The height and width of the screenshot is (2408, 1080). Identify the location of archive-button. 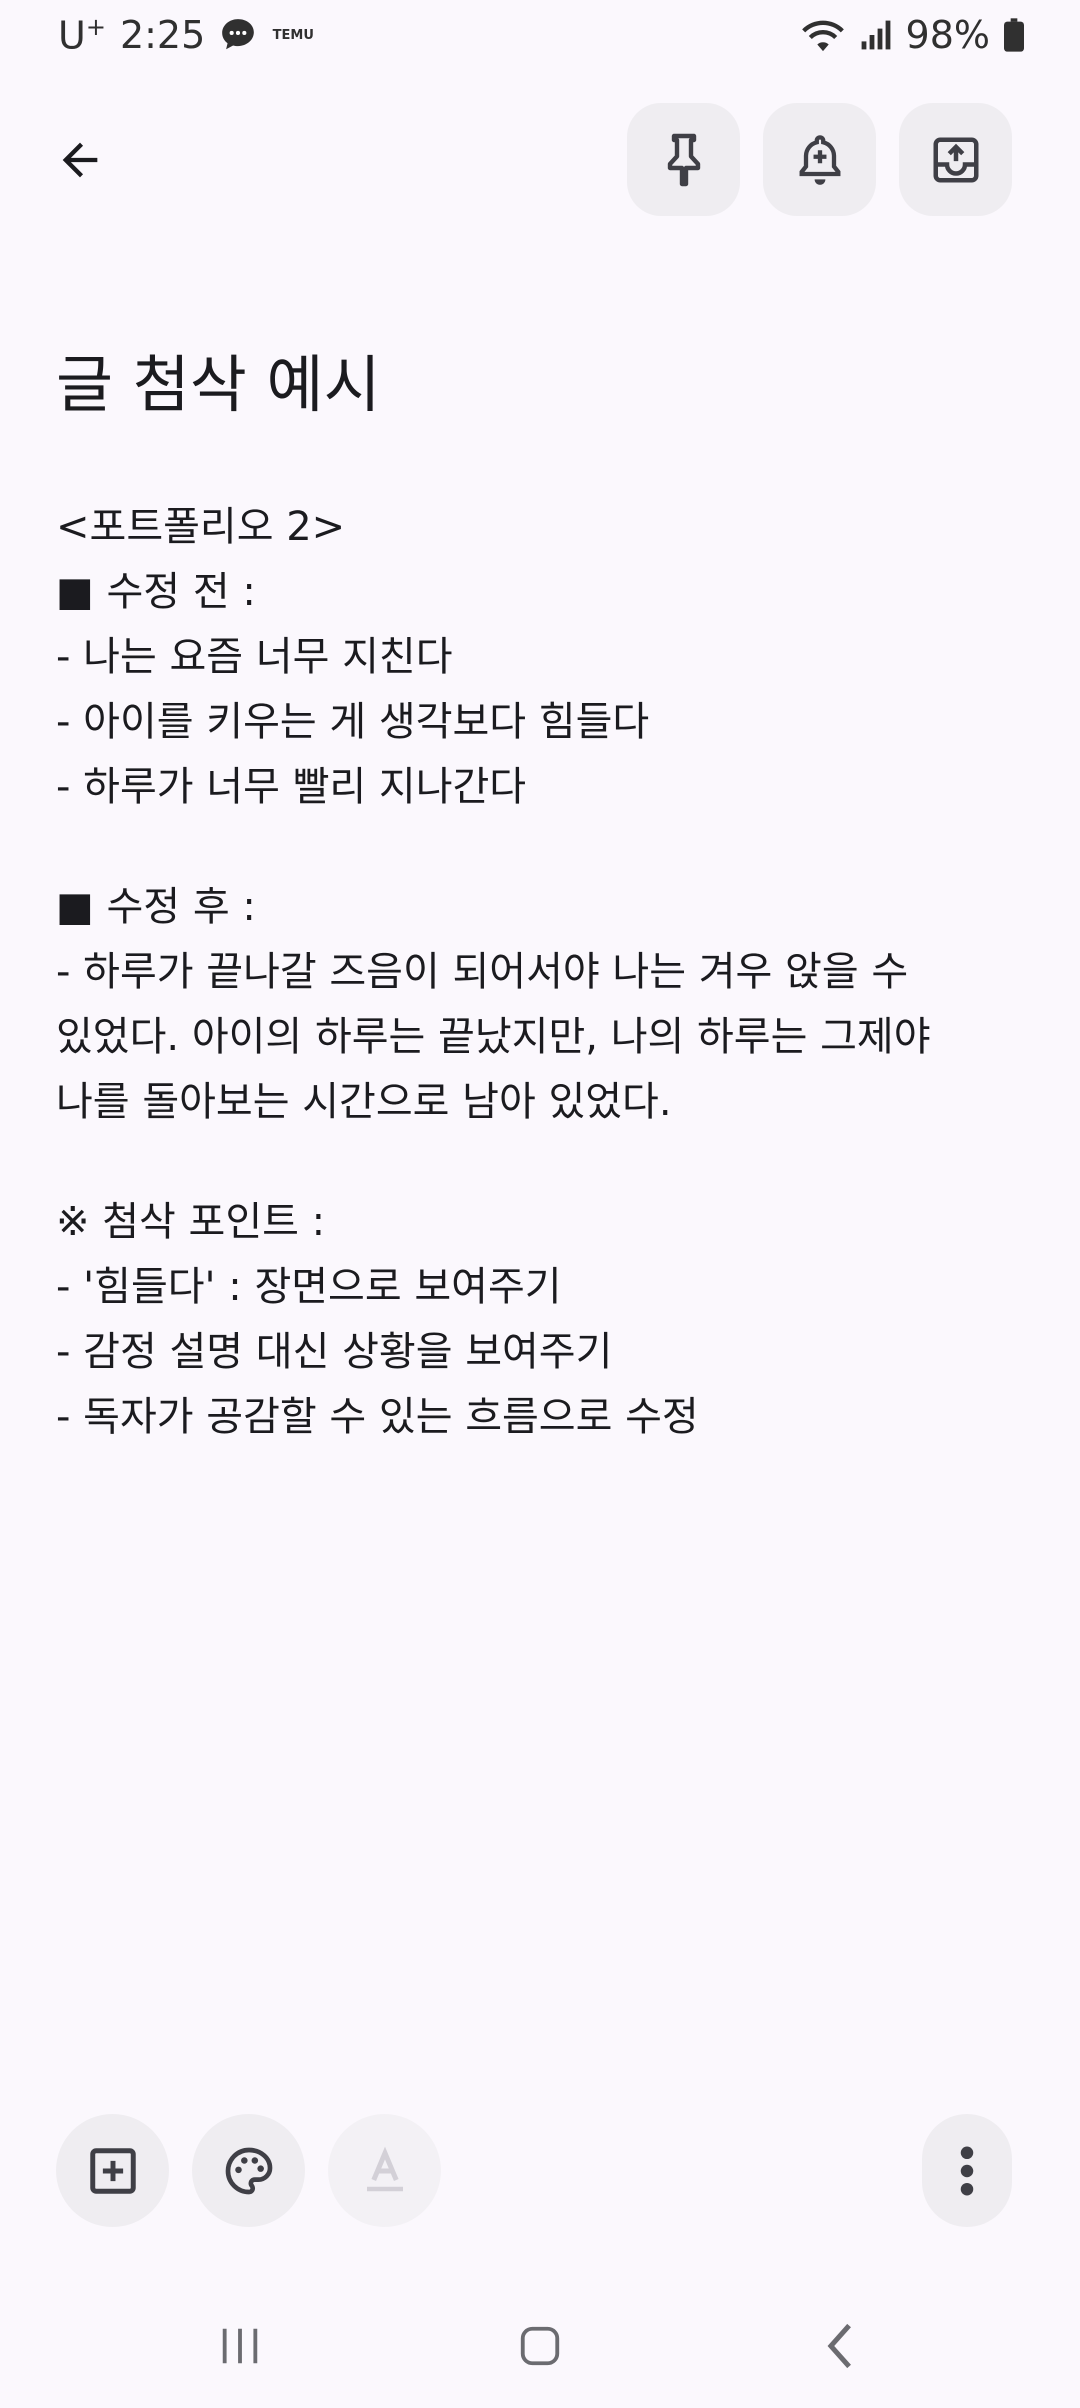
(955, 159).